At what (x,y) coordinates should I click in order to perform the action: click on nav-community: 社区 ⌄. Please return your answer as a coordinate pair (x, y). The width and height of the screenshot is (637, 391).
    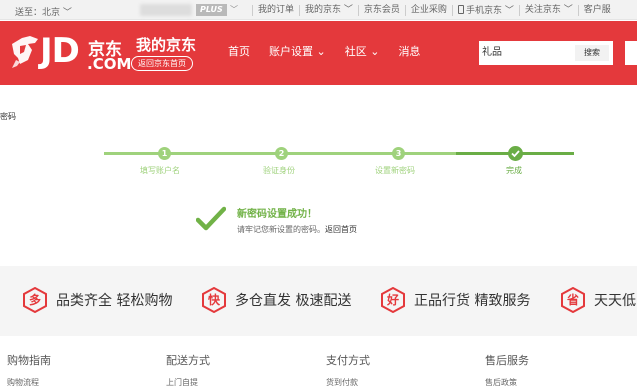
    Looking at the image, I should click on (362, 51).